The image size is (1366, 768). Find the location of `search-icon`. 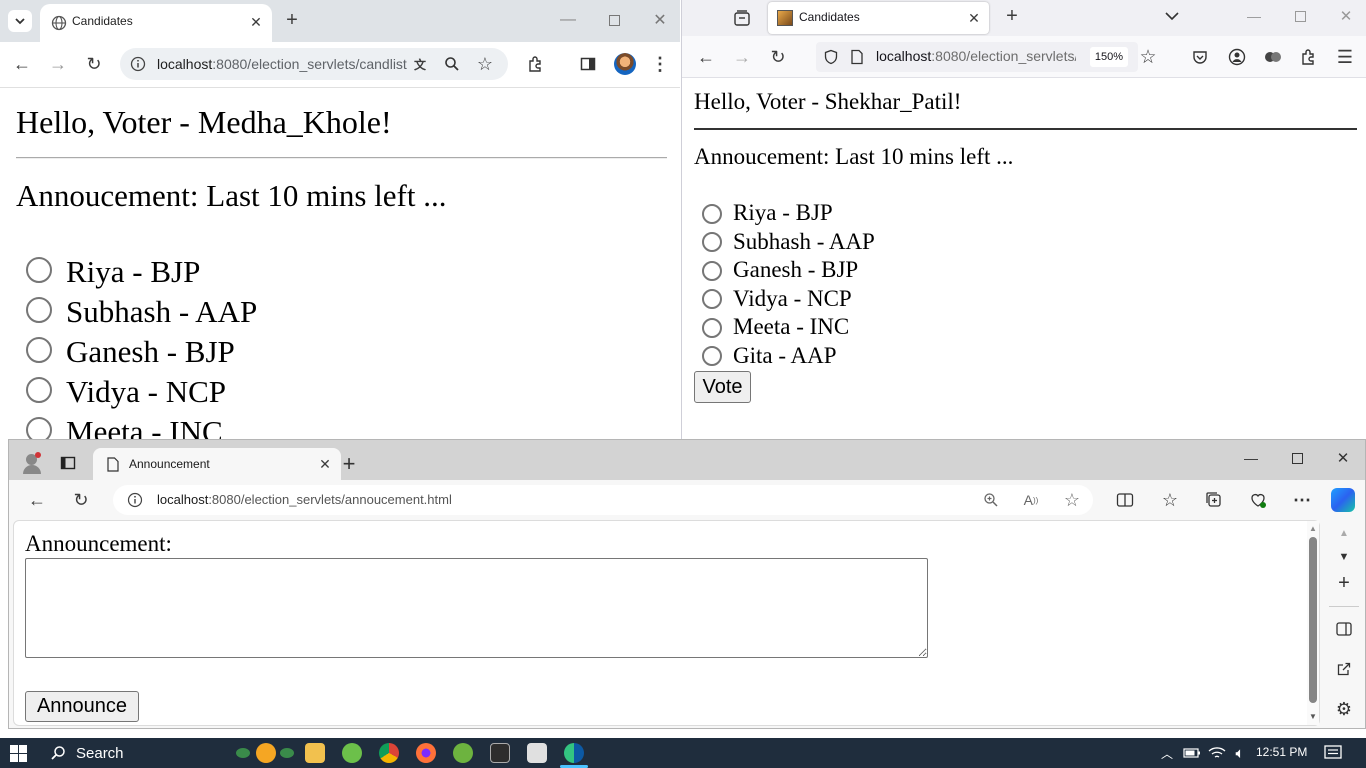

search-icon is located at coordinates (58, 753).